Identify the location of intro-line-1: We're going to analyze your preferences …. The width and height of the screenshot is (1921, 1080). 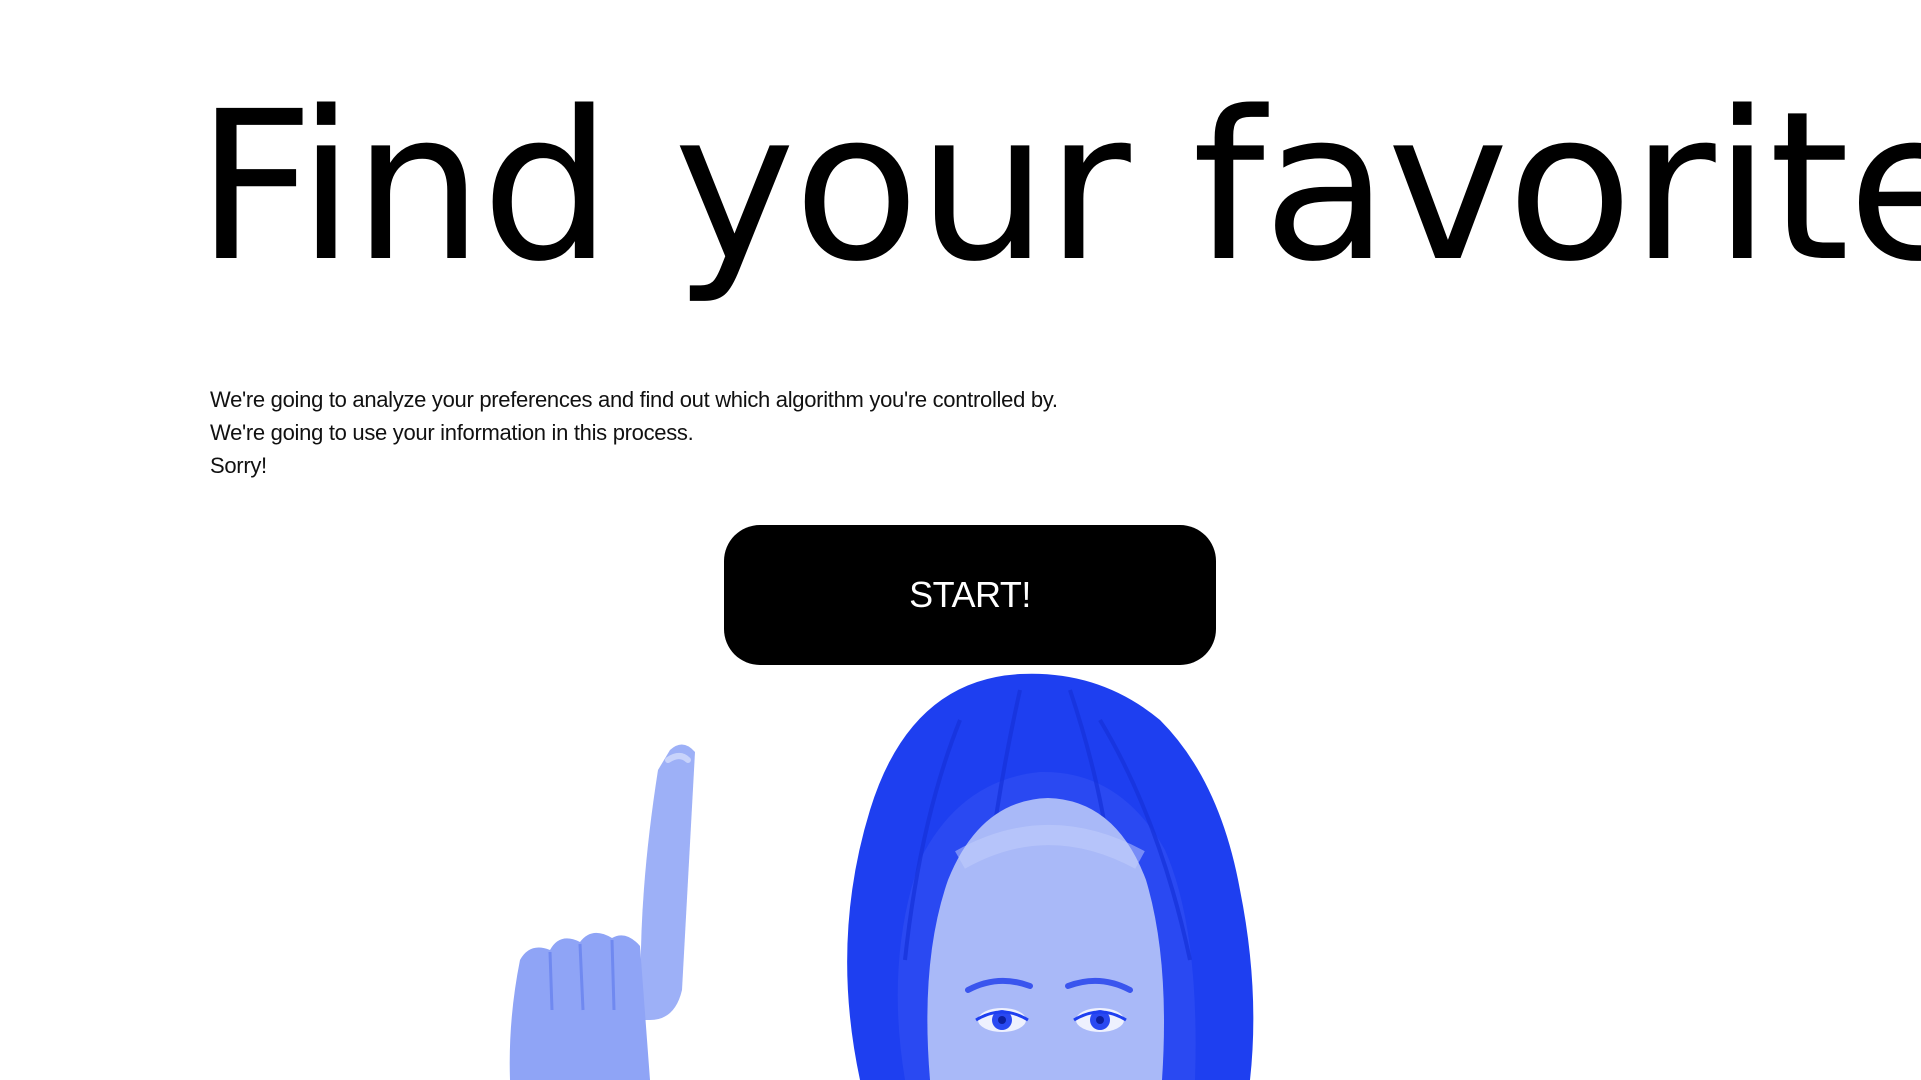
(634, 399).